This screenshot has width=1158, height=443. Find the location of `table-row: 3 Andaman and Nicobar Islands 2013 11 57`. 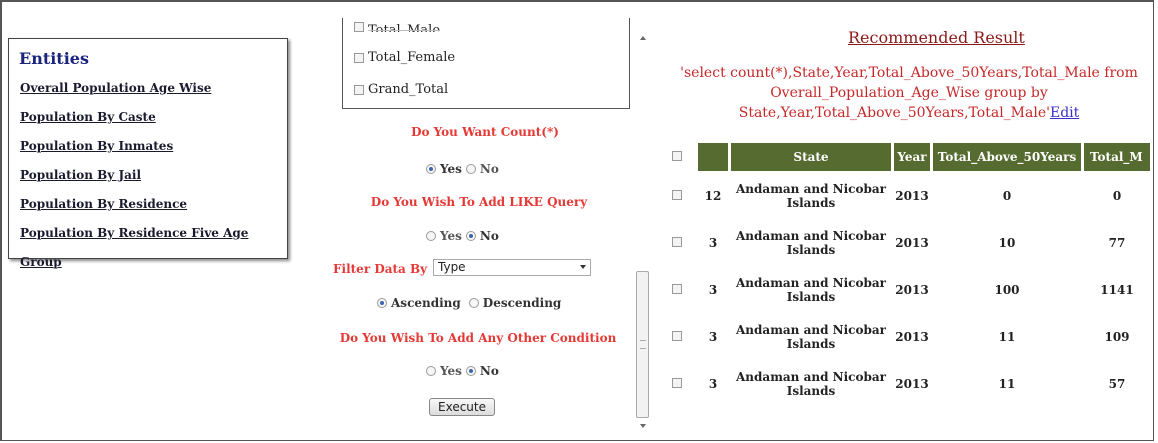

table-row: 3 Andaman and Nicobar Islands 2013 11 57 is located at coordinates (906, 384).